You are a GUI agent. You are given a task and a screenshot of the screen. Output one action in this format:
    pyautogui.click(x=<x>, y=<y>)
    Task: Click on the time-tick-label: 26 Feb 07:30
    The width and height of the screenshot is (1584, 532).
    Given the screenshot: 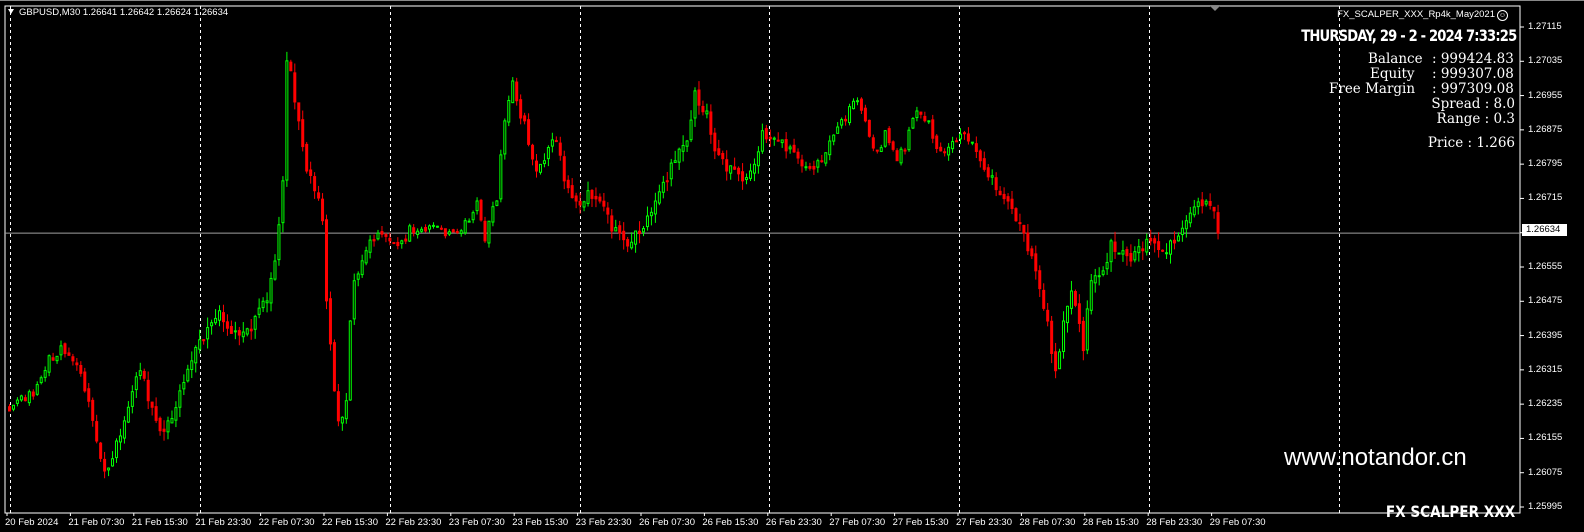 What is the action you would take?
    pyautogui.click(x=667, y=522)
    